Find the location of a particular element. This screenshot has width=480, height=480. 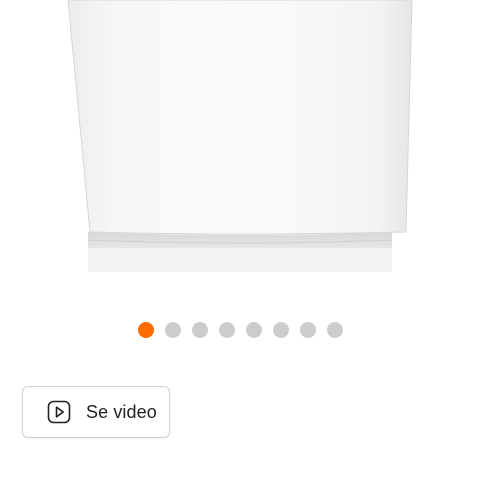

carousel-dot-active is located at coordinates (145, 330).